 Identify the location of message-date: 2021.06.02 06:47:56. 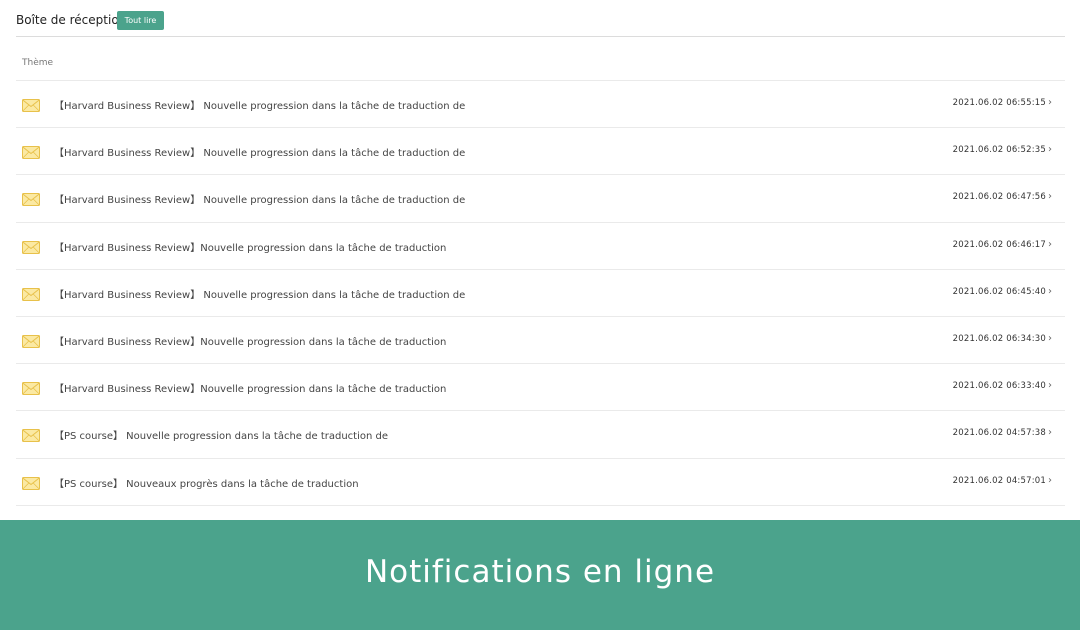
(999, 197).